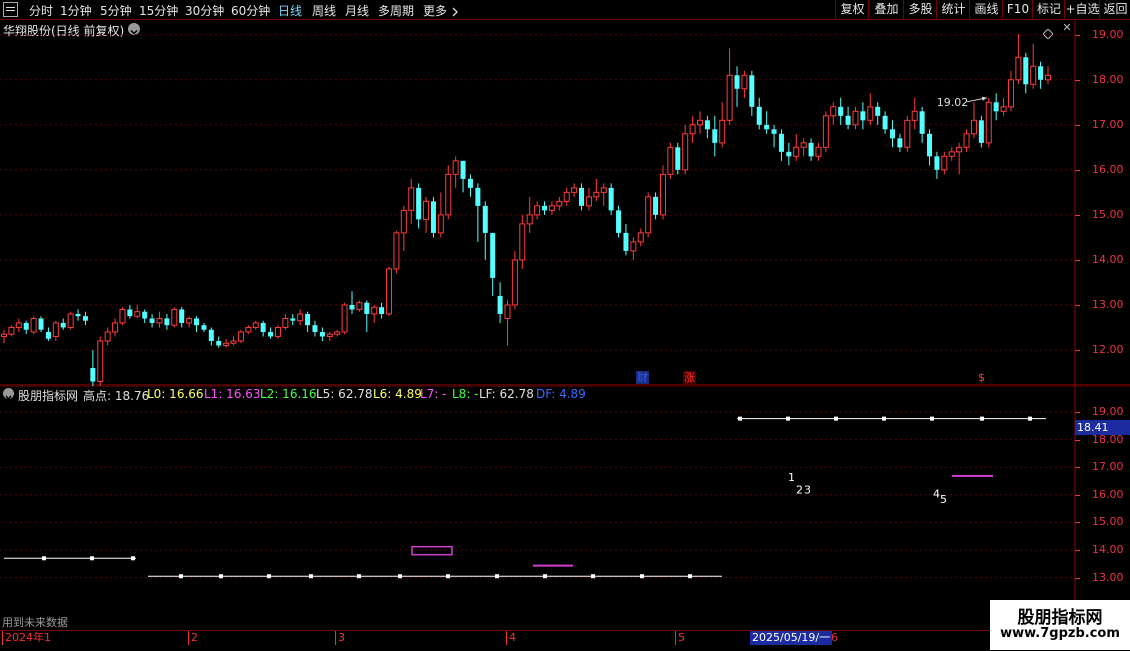  Describe the element at coordinates (1108, 169) in the screenshot. I see `price-tick: 16.00` at that location.